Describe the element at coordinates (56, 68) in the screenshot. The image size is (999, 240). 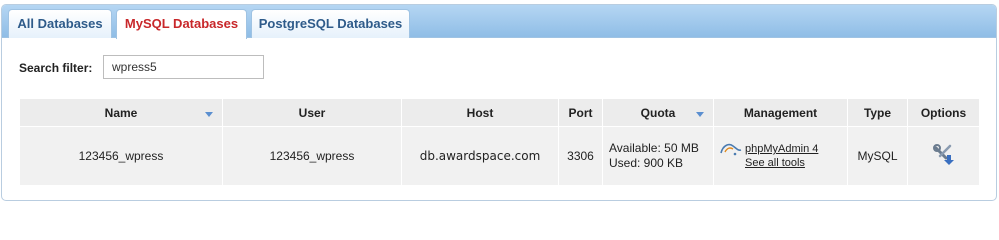
I see `search-filter-label: Search filter:` at that location.